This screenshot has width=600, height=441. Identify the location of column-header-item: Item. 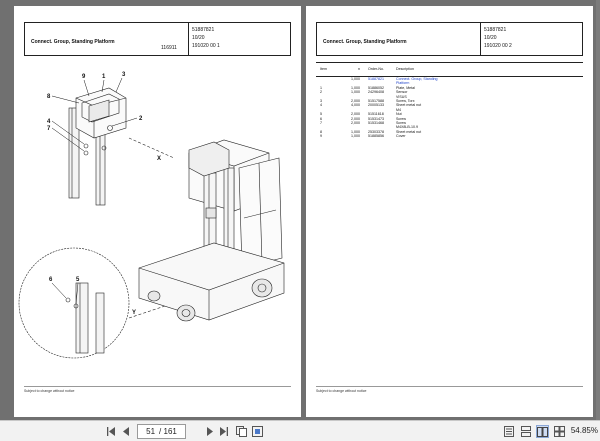
(323, 69).